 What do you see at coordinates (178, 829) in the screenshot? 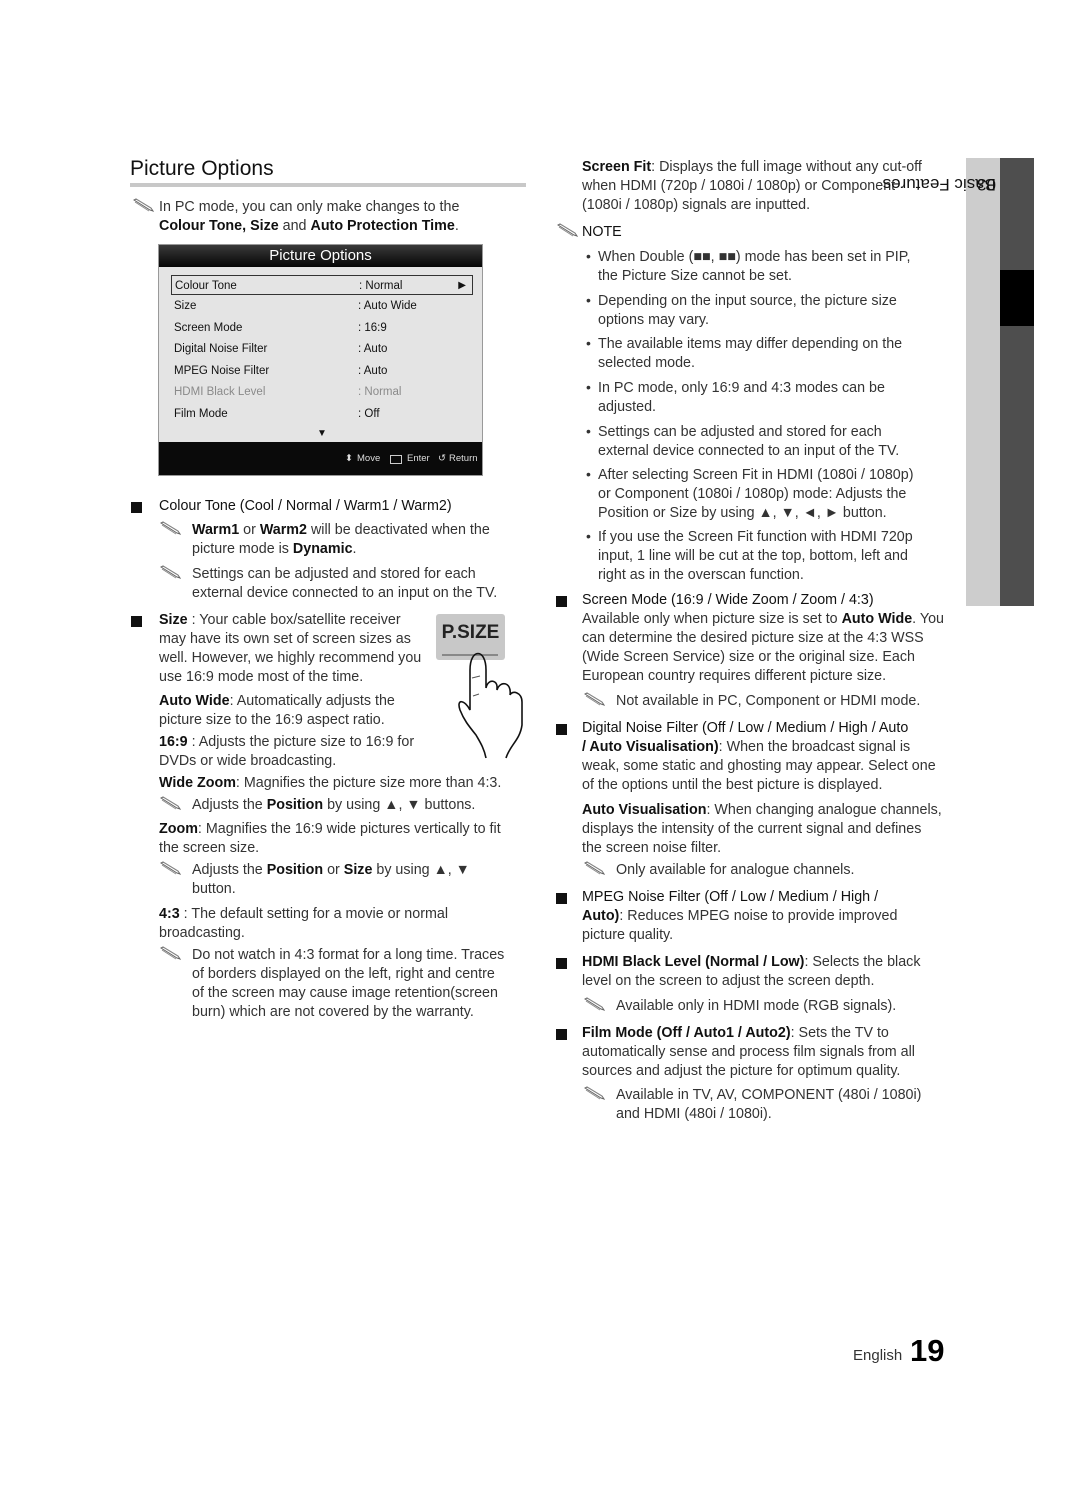
I see `bold-text: Zoom` at bounding box center [178, 829].